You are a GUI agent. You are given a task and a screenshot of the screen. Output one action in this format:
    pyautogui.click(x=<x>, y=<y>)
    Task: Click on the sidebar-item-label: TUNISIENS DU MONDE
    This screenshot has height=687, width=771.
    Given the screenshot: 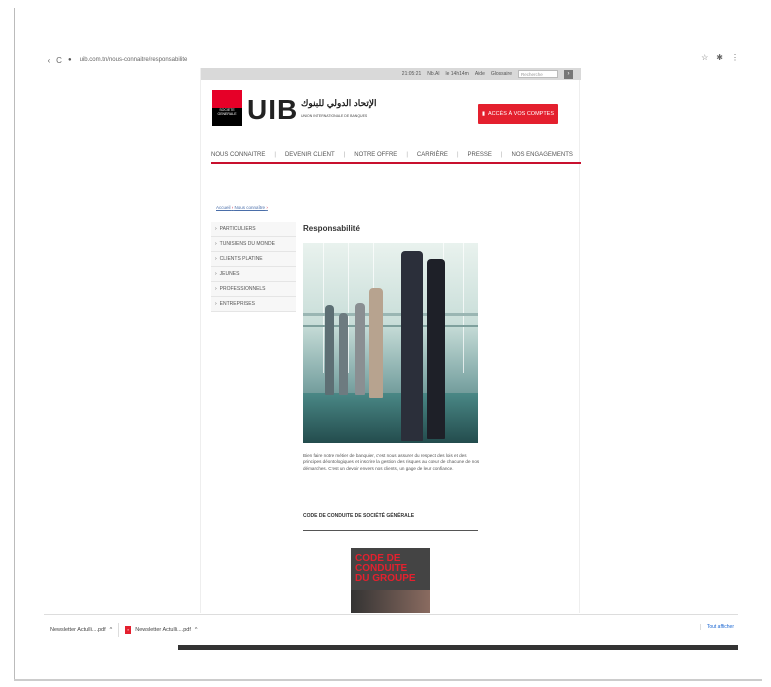 What is the action you would take?
    pyautogui.click(x=247, y=244)
    